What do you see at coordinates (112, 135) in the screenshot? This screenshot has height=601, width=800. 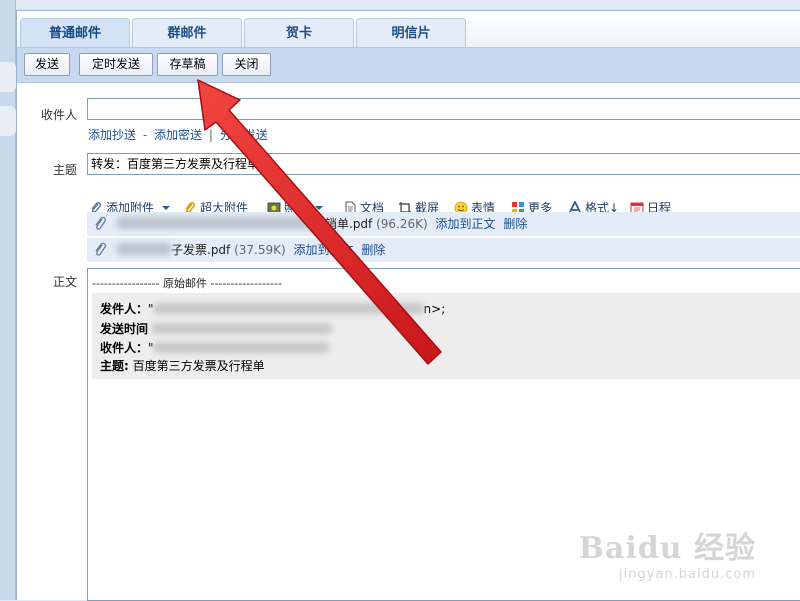 I see `add-cc-link: 添加抄送` at bounding box center [112, 135].